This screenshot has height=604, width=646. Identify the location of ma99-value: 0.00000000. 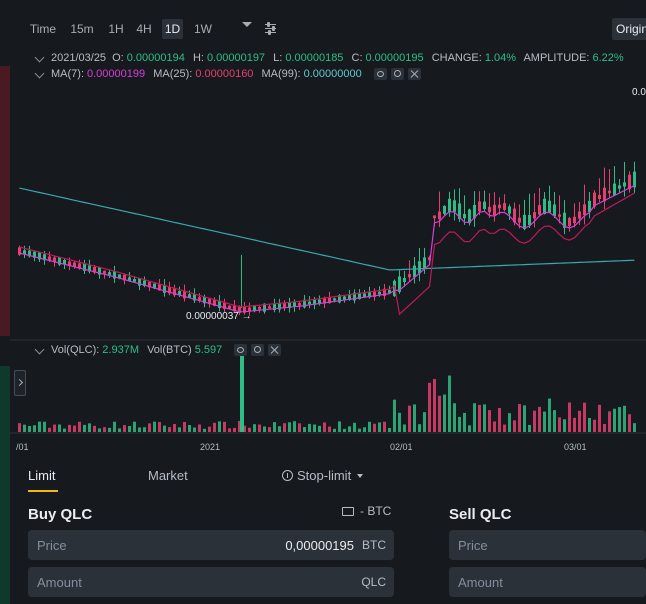
(332, 74).